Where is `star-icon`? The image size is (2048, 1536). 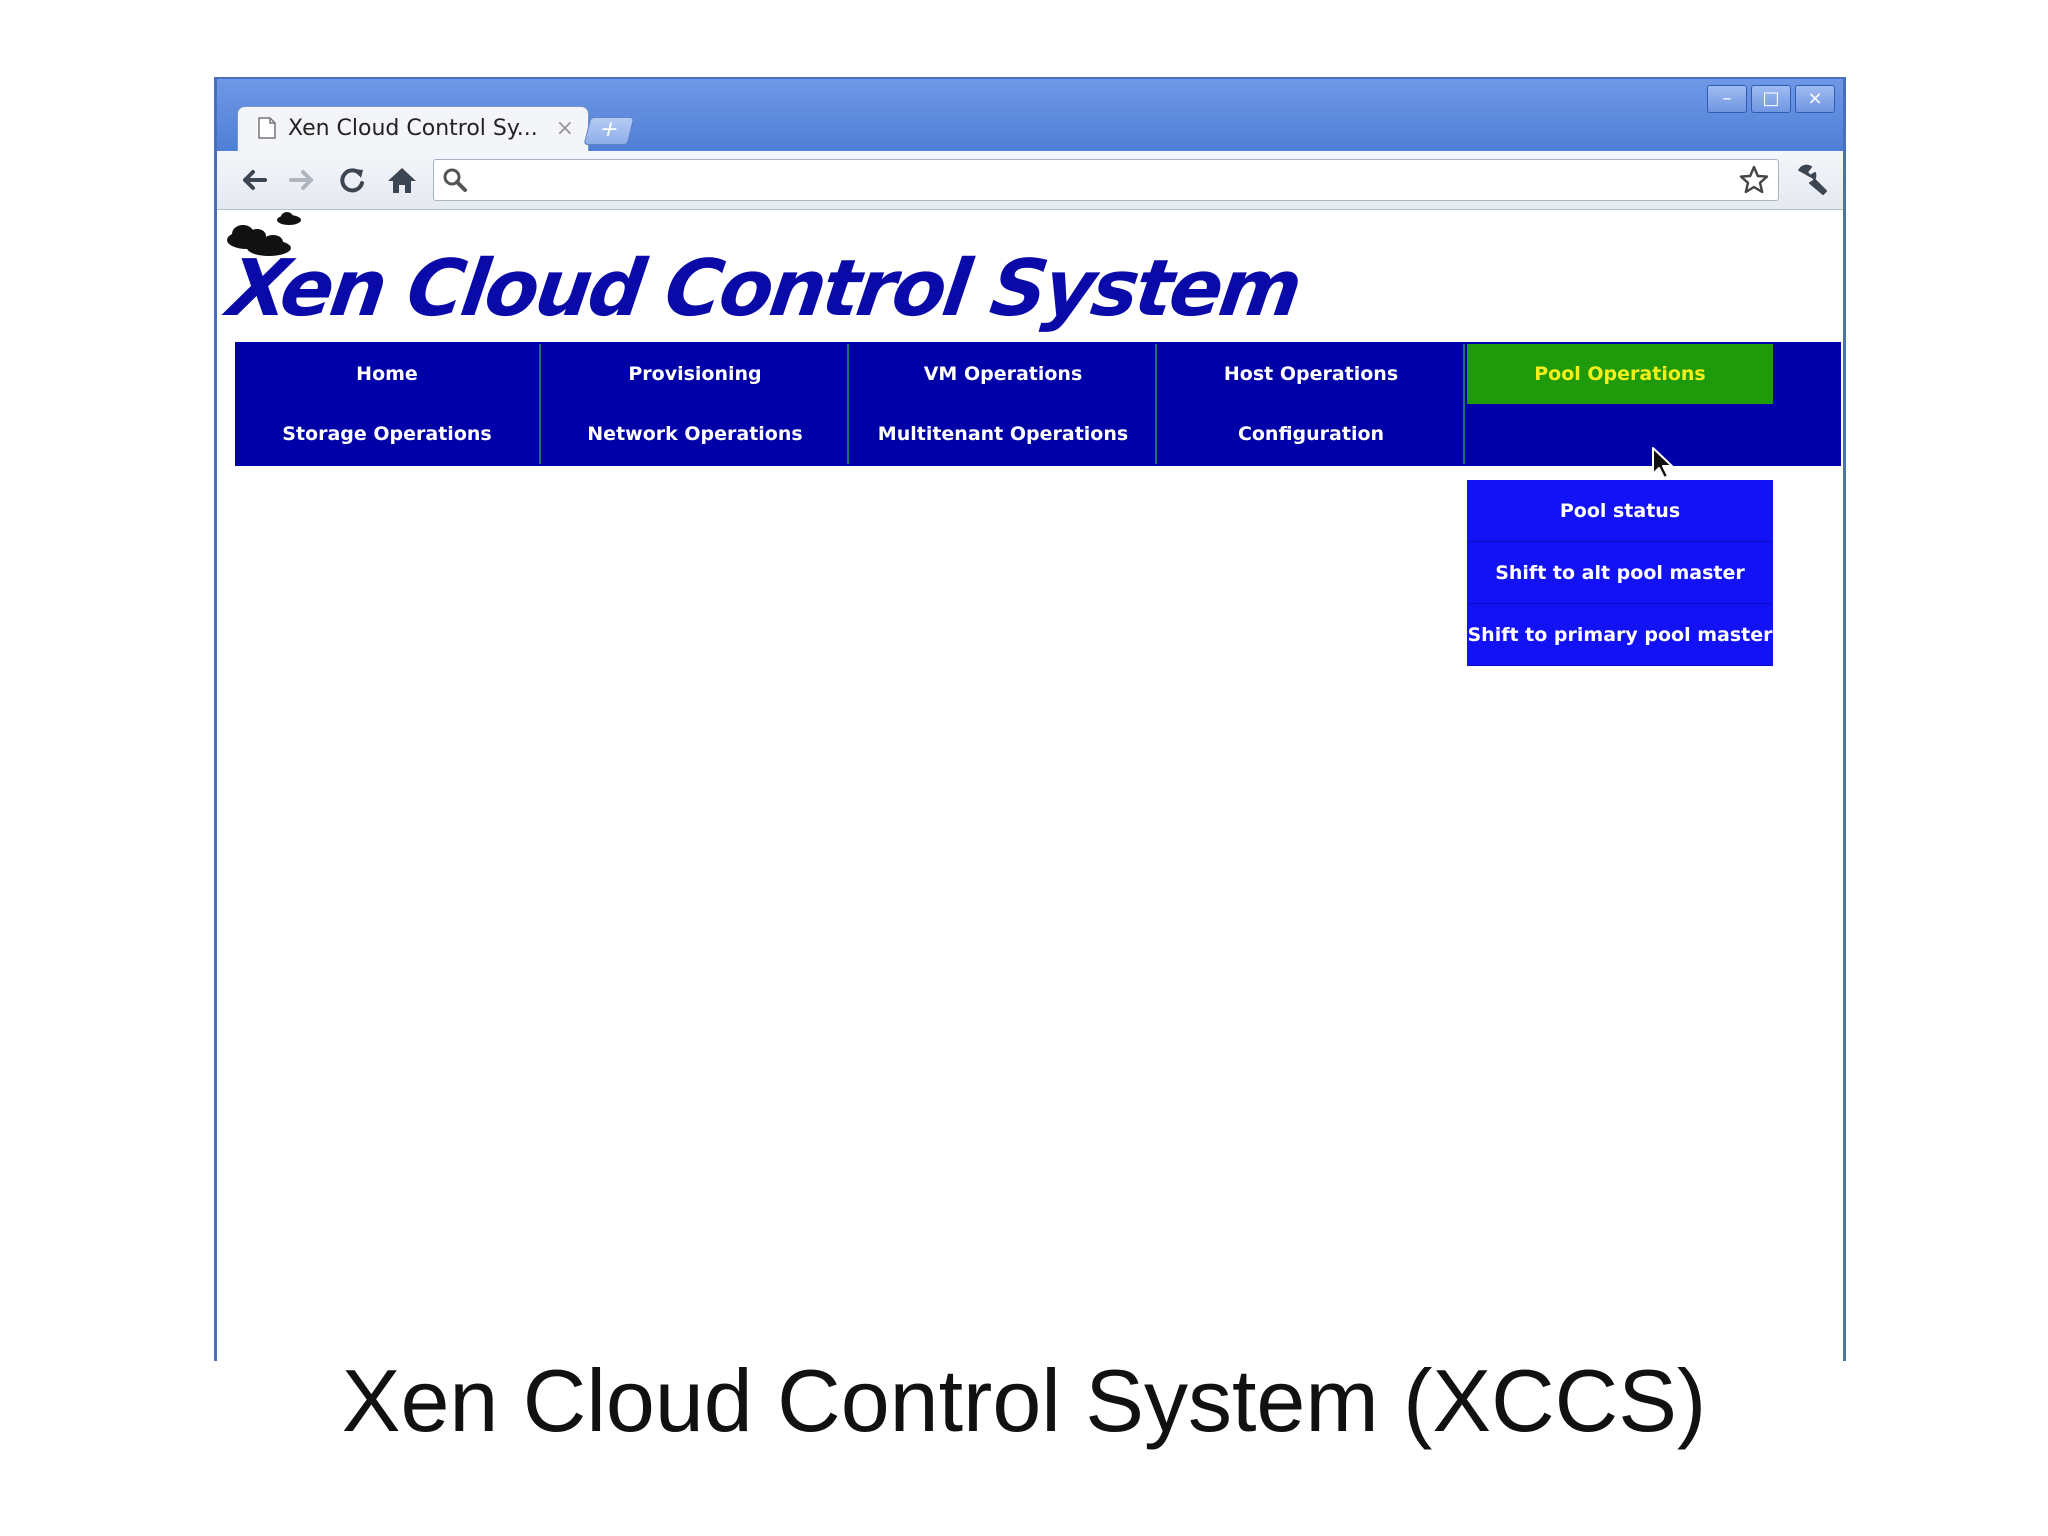 star-icon is located at coordinates (1754, 180).